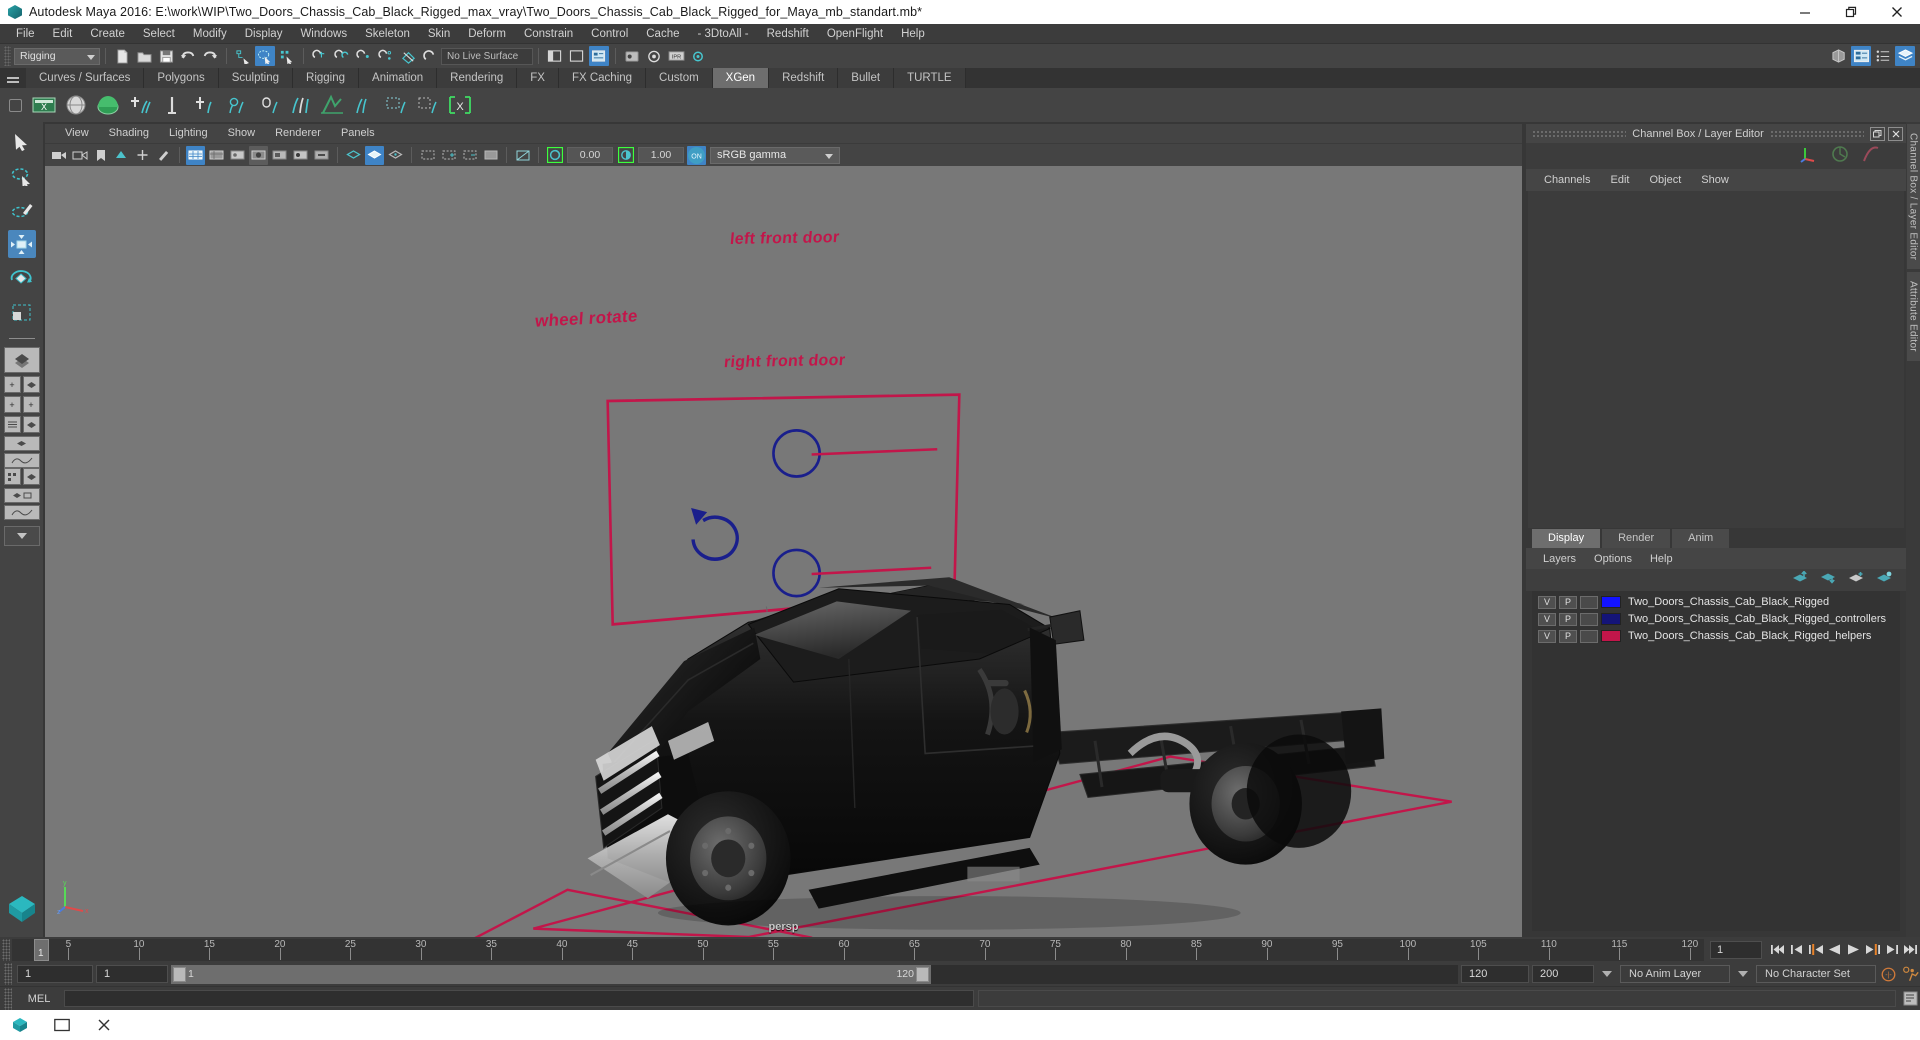 This screenshot has width=1920, height=1040. What do you see at coordinates (487, 56) in the screenshot?
I see `live-surface-field: No Live Surface` at bounding box center [487, 56].